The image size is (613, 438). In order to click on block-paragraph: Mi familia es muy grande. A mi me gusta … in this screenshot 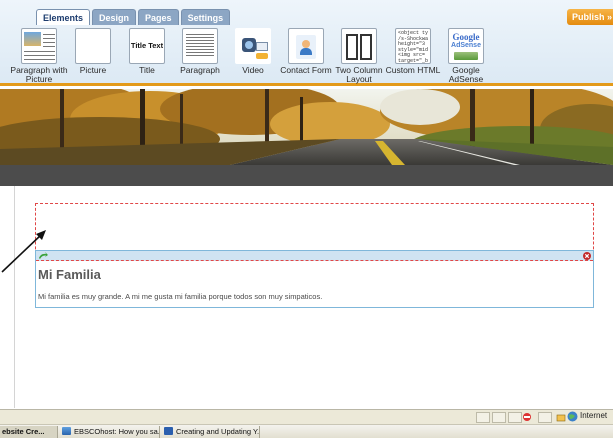, I will do `click(180, 296)`.